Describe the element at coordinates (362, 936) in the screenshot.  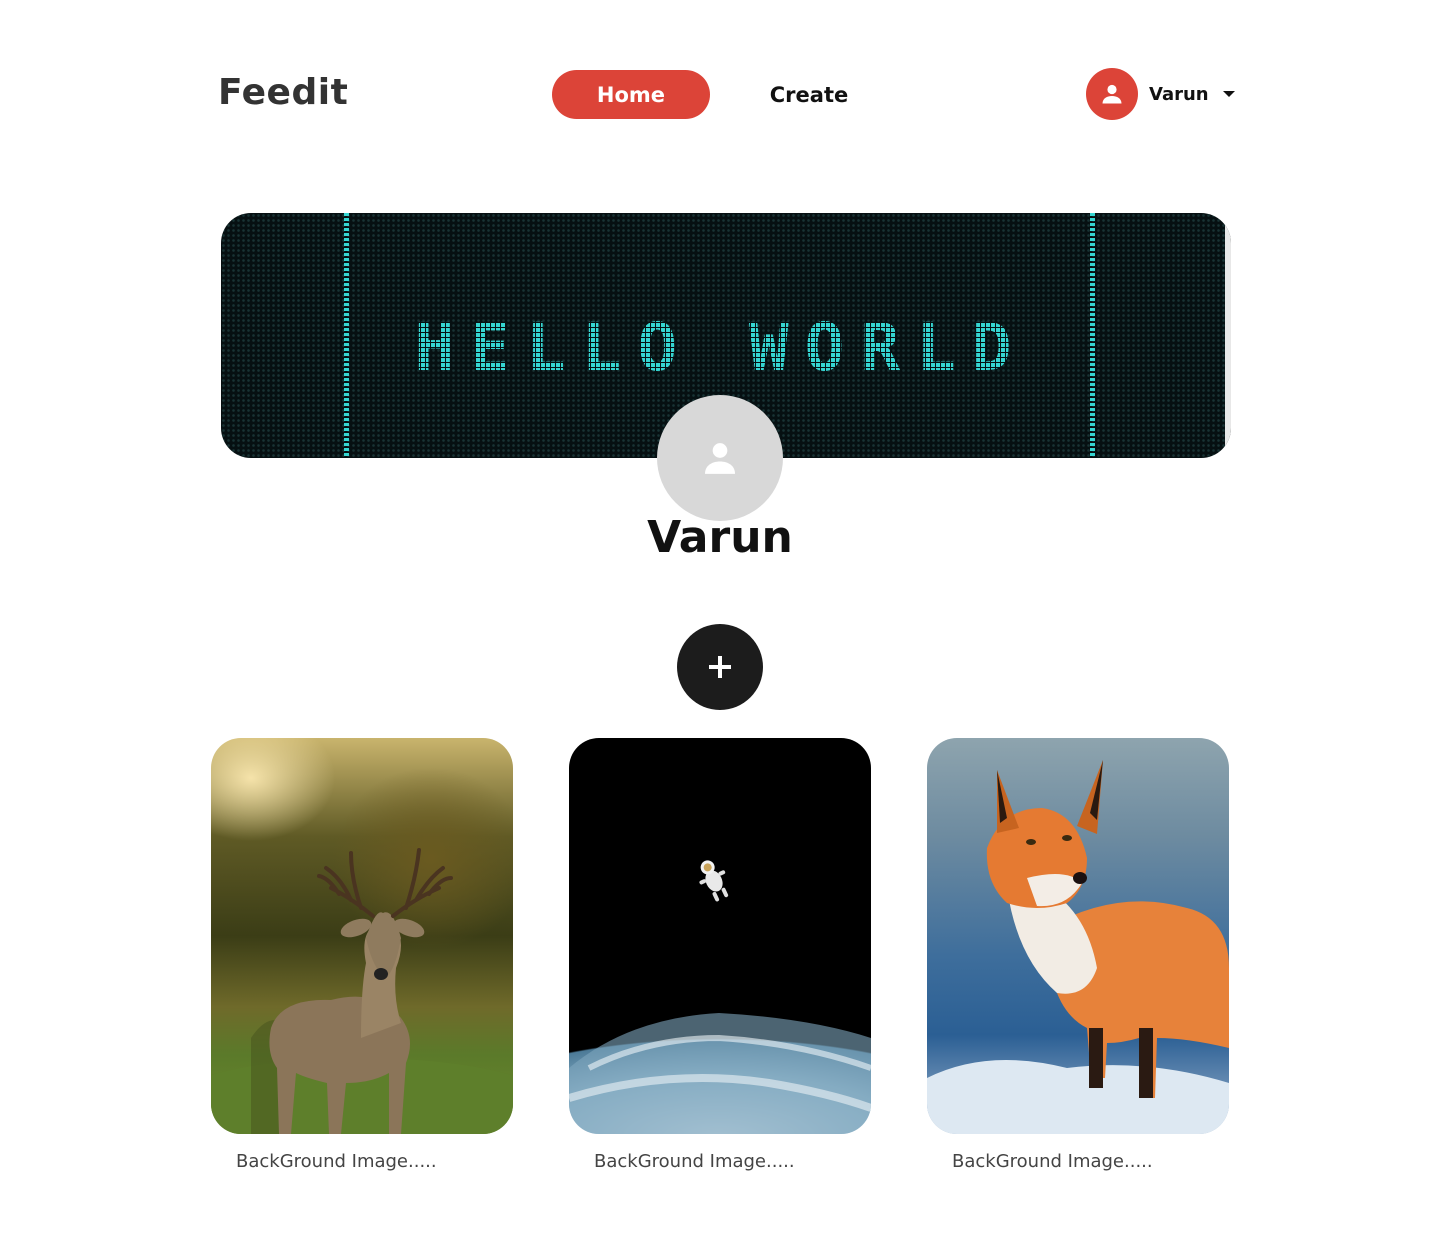
I see `post-image-deer` at that location.